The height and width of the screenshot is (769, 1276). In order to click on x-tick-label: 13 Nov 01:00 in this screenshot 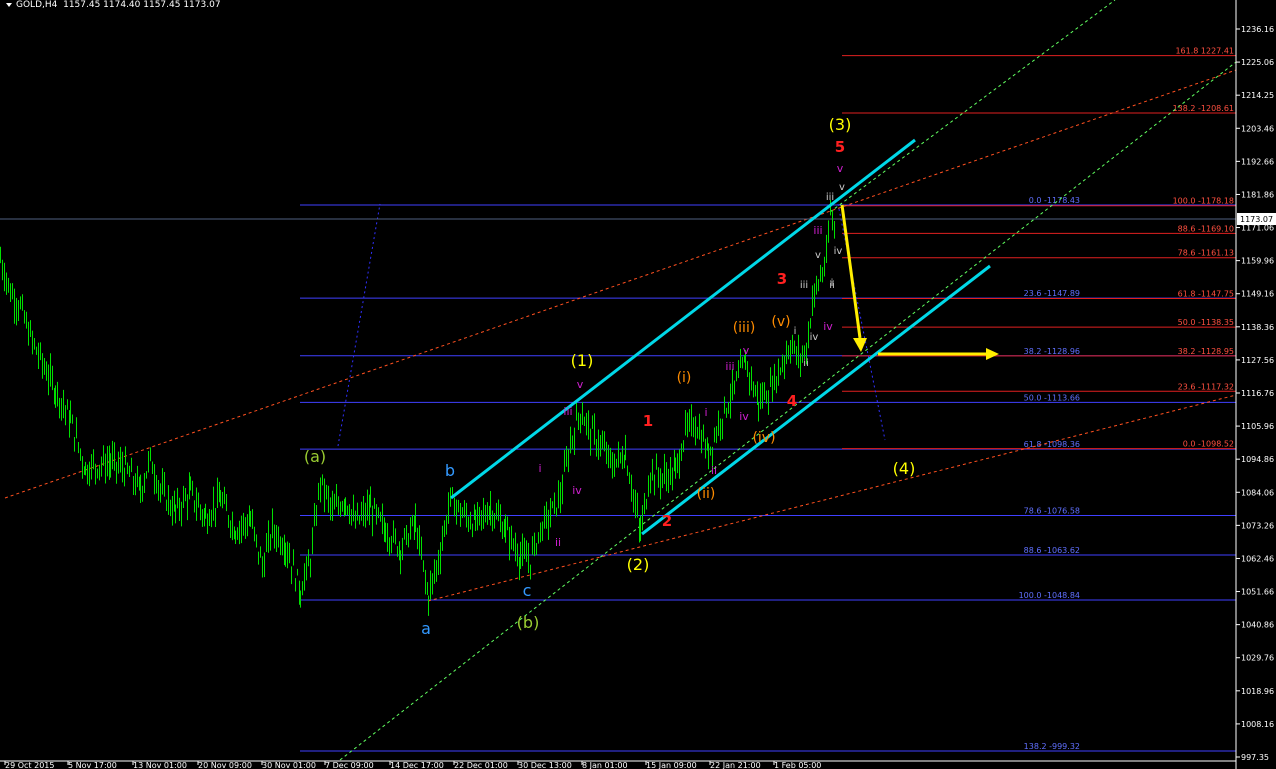, I will do `click(160, 765)`.